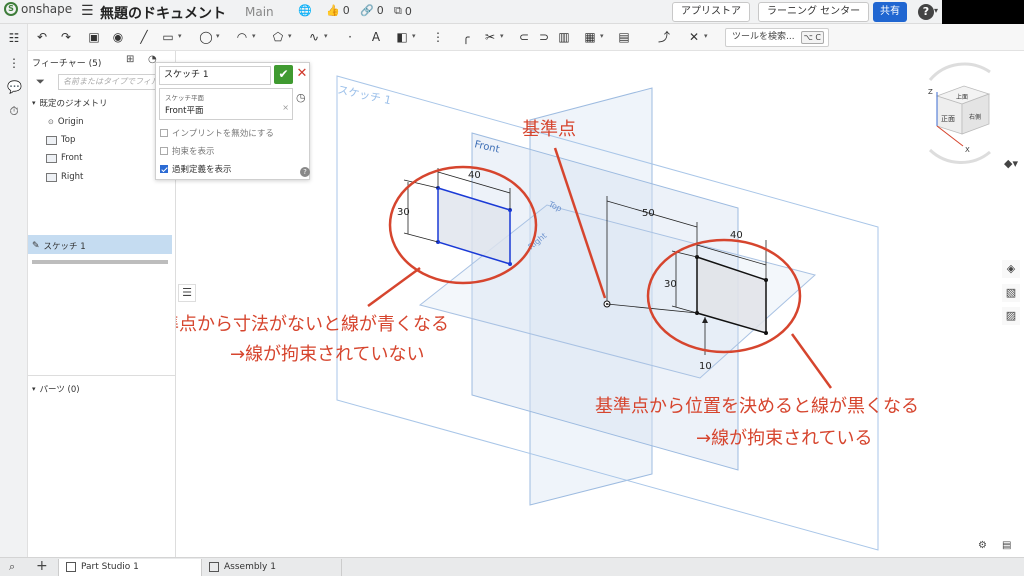 This screenshot has width=1024, height=576. What do you see at coordinates (731, 255) in the screenshot?
I see `dim-line-width-right` at bounding box center [731, 255].